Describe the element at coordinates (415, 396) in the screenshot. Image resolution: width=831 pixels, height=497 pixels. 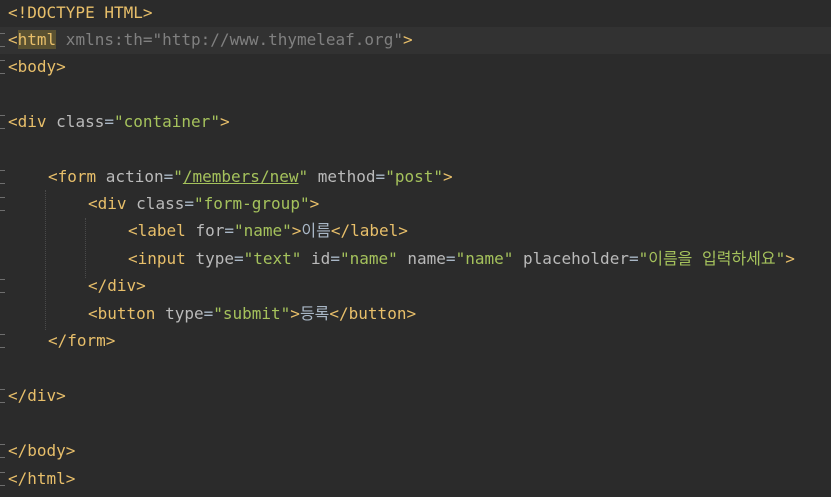
I see `code-line-15: </div>` at that location.